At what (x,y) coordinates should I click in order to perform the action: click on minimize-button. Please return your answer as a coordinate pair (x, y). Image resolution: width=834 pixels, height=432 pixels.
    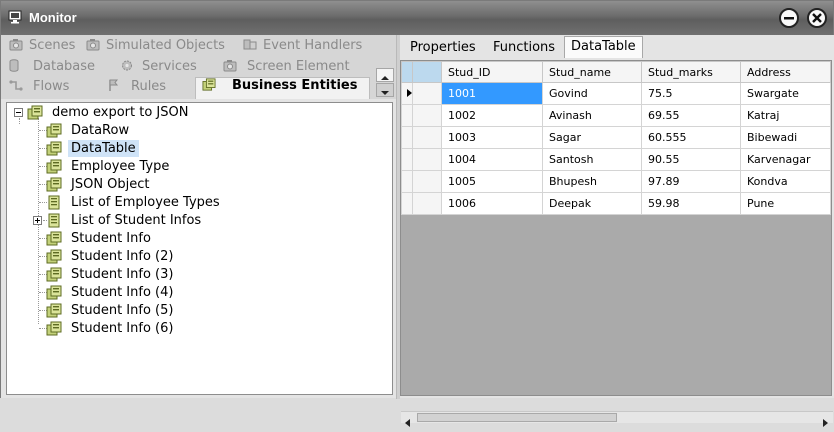
    Looking at the image, I should click on (789, 18).